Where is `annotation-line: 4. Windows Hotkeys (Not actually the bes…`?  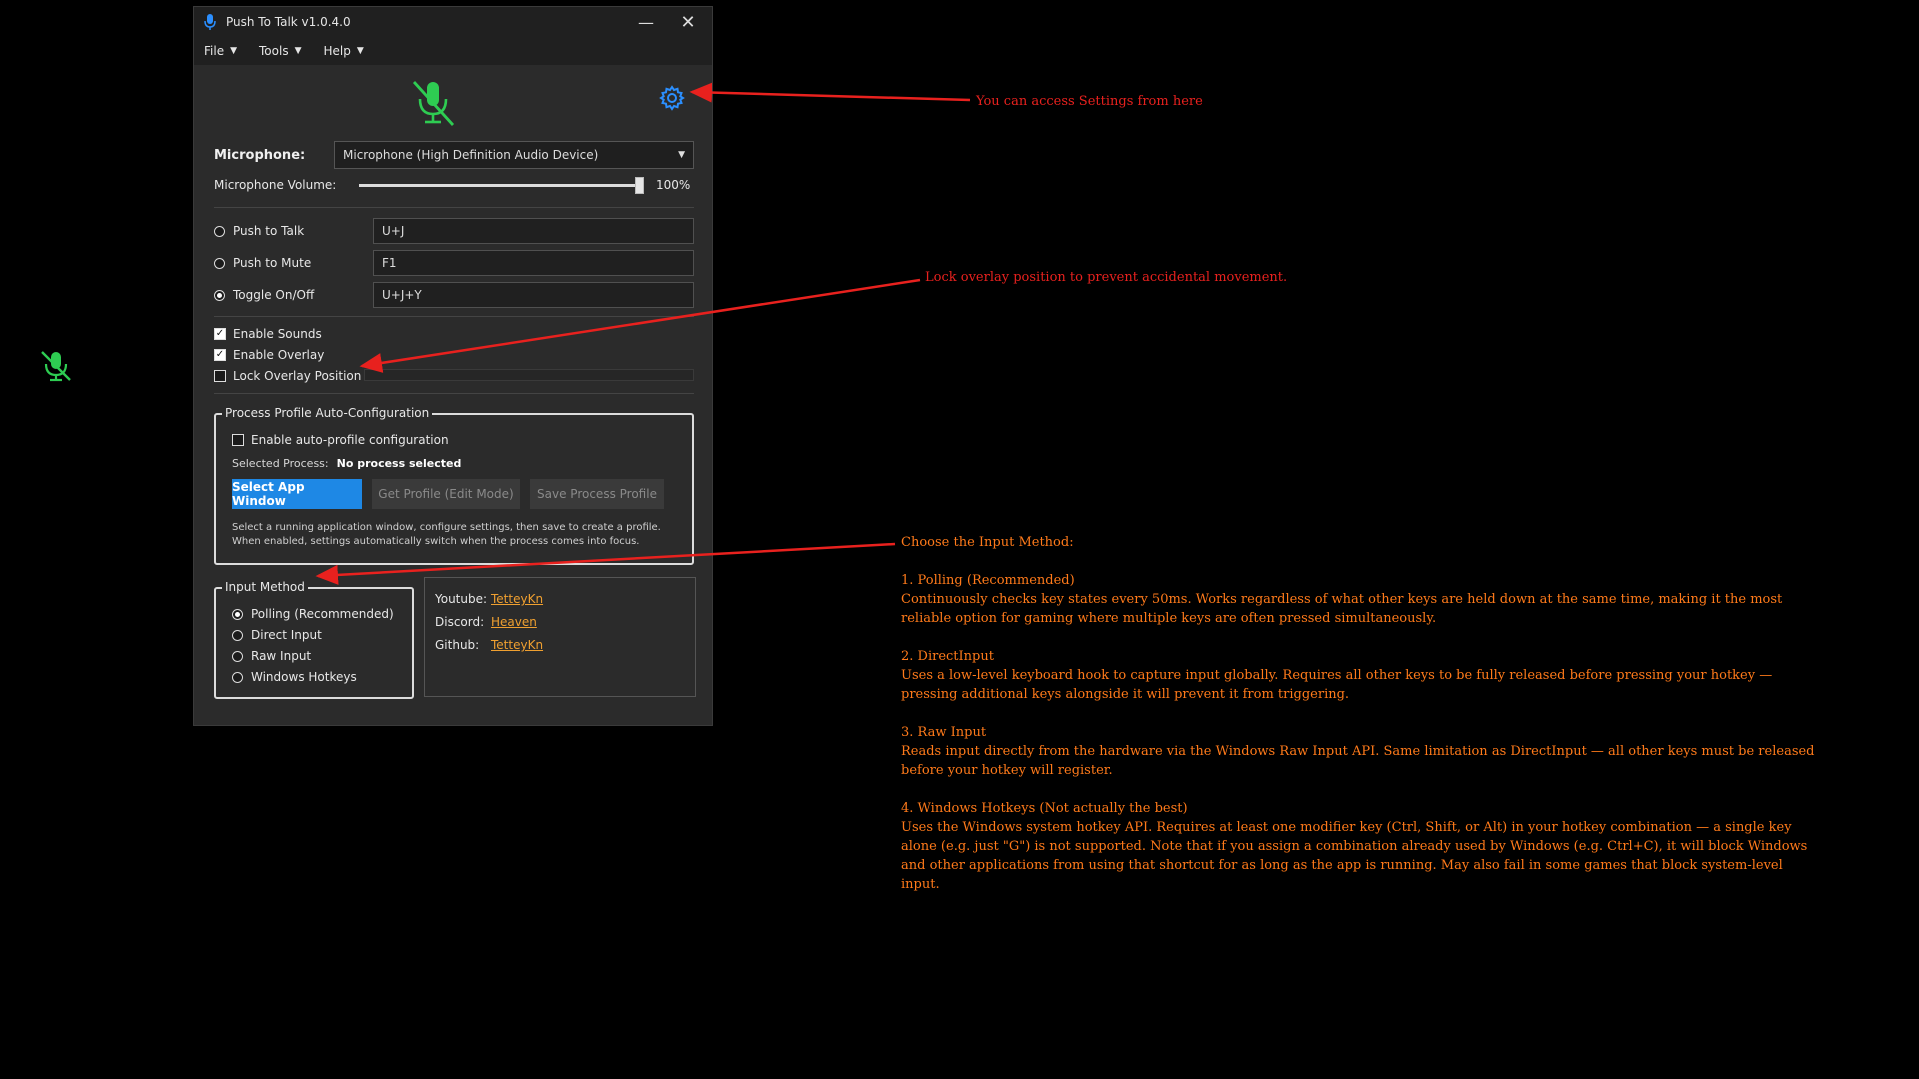 annotation-line: 4. Windows Hotkeys (Not actually the bes… is located at coordinates (1044, 808).